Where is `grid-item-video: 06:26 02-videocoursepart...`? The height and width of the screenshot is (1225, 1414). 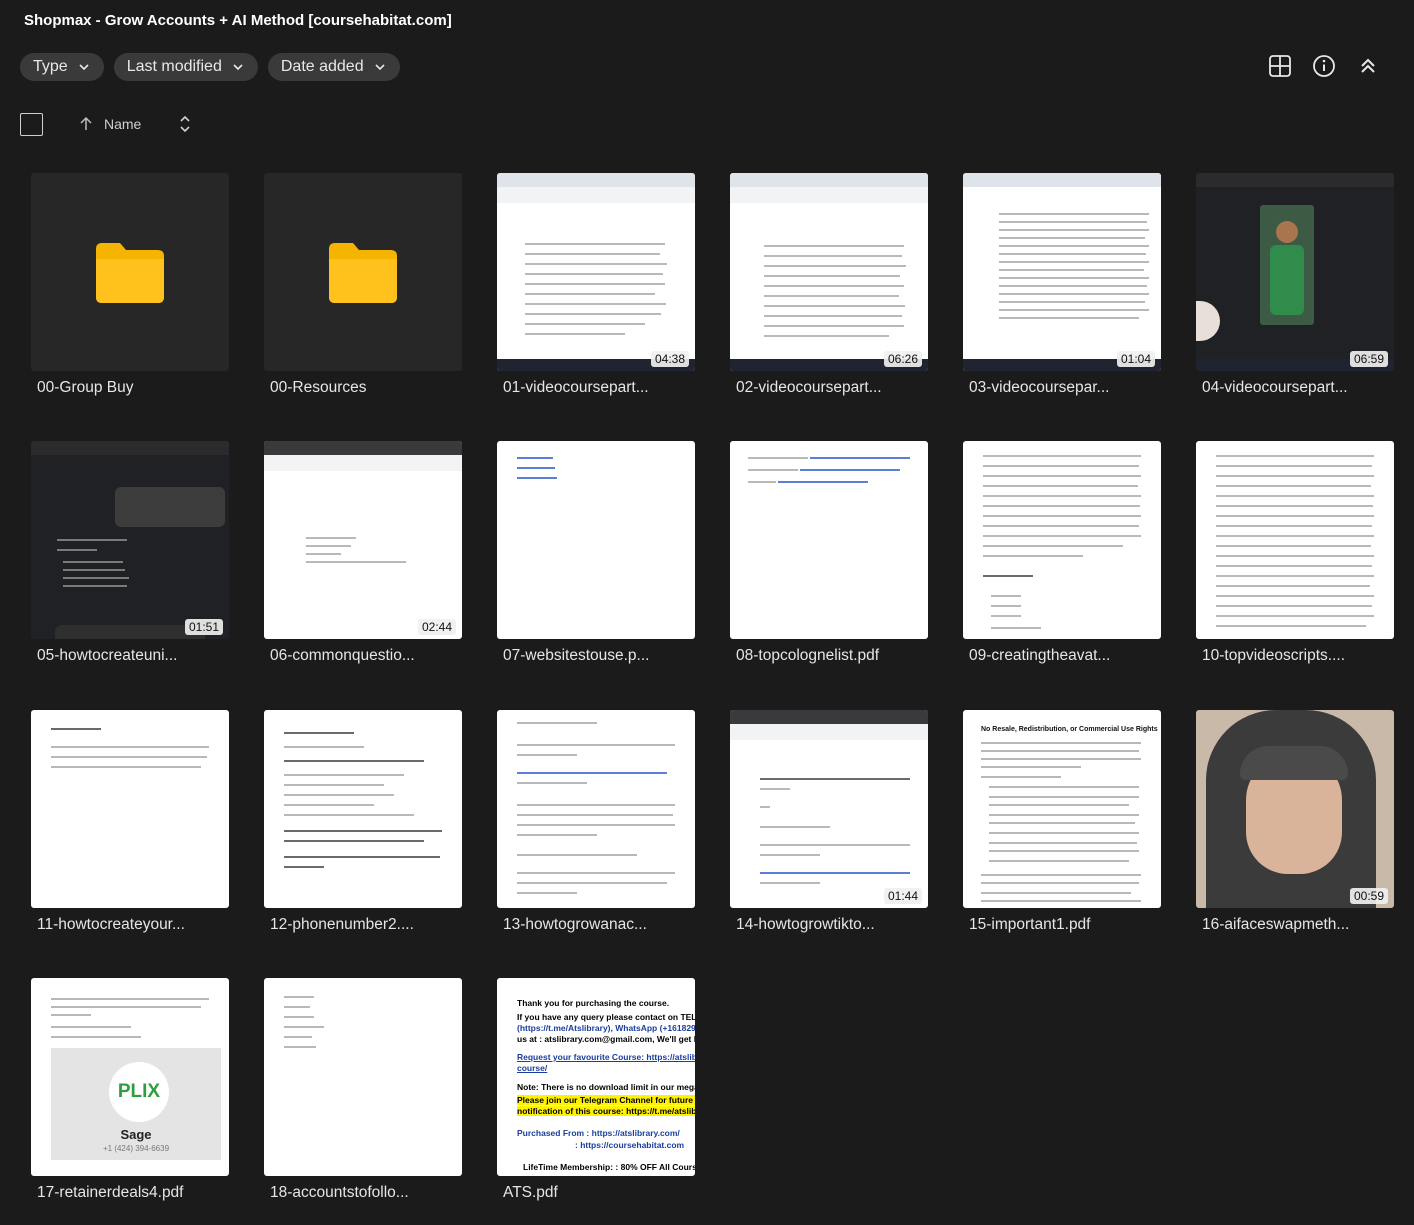
grid-item-video: 06:26 02-videocoursepart... is located at coordinates (829, 285).